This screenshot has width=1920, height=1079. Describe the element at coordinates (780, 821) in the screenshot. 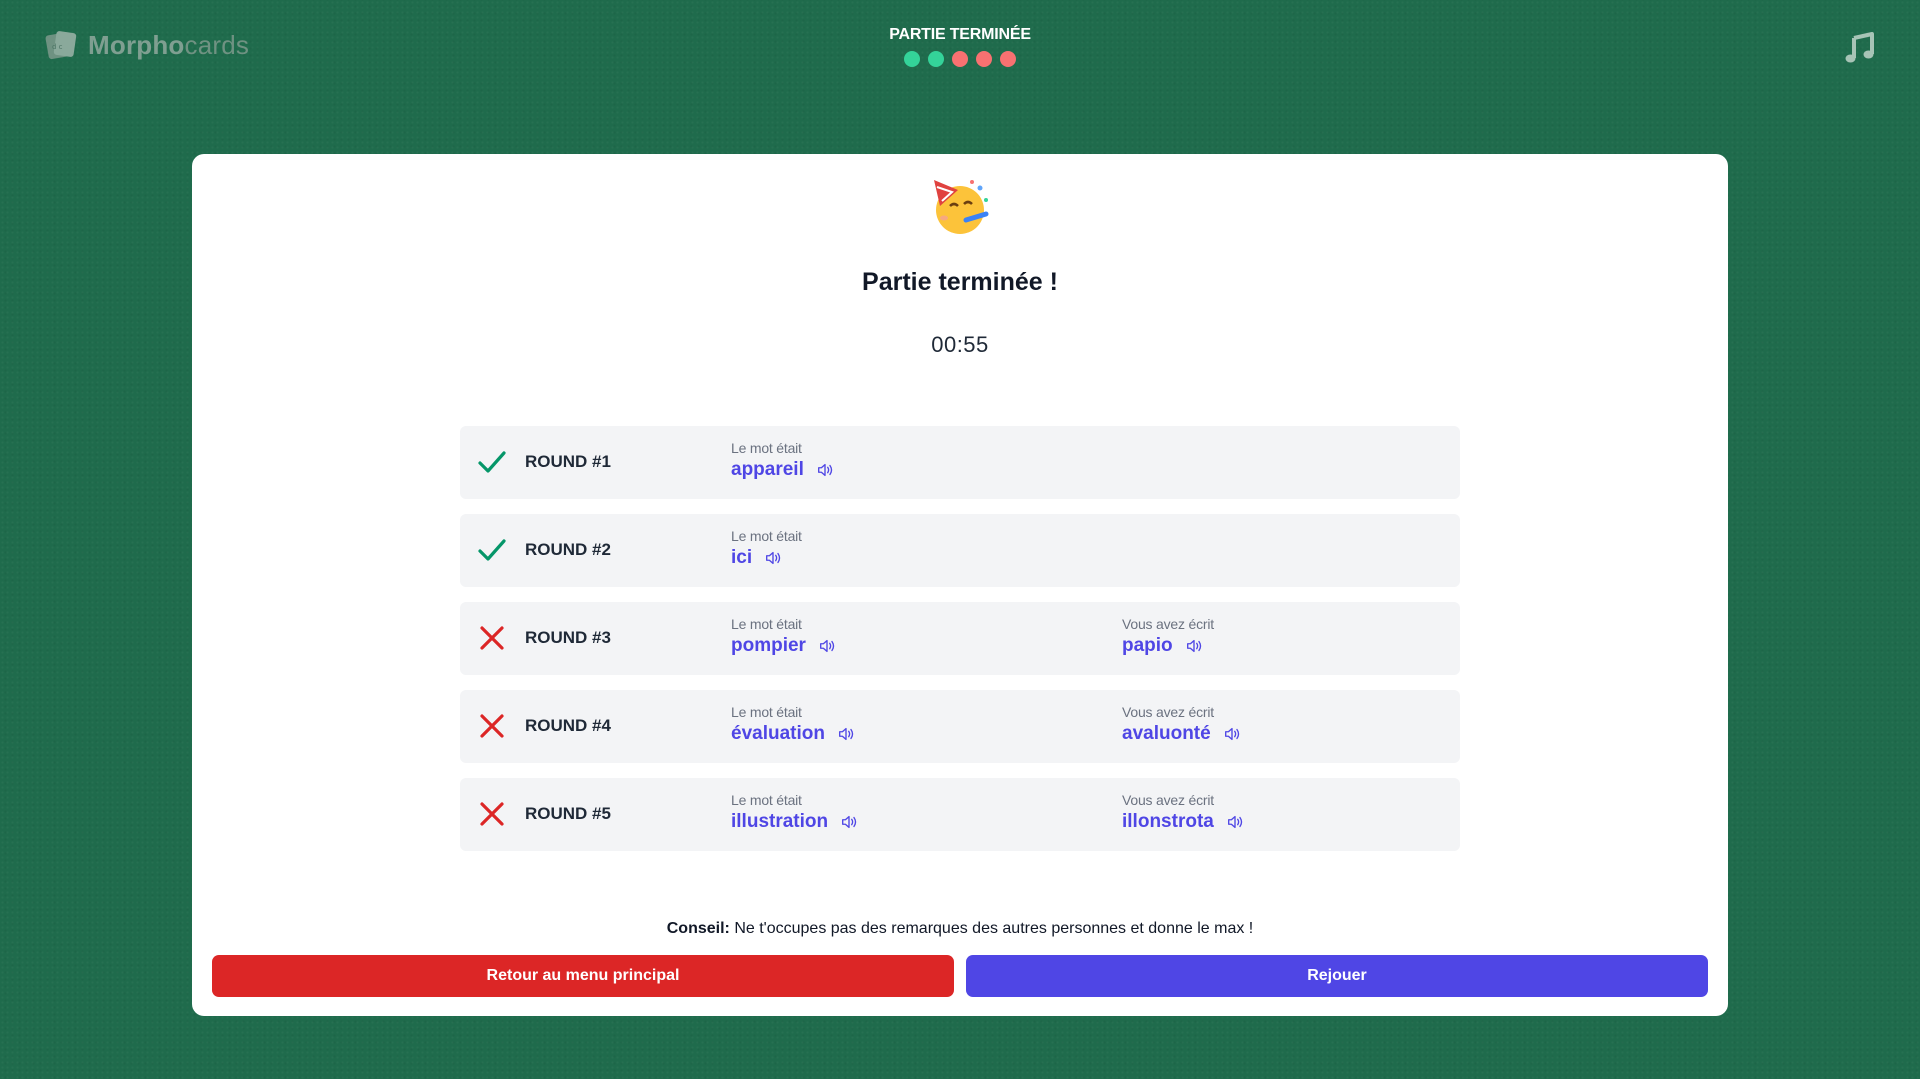

I see `expected-word-value: illustration` at that location.